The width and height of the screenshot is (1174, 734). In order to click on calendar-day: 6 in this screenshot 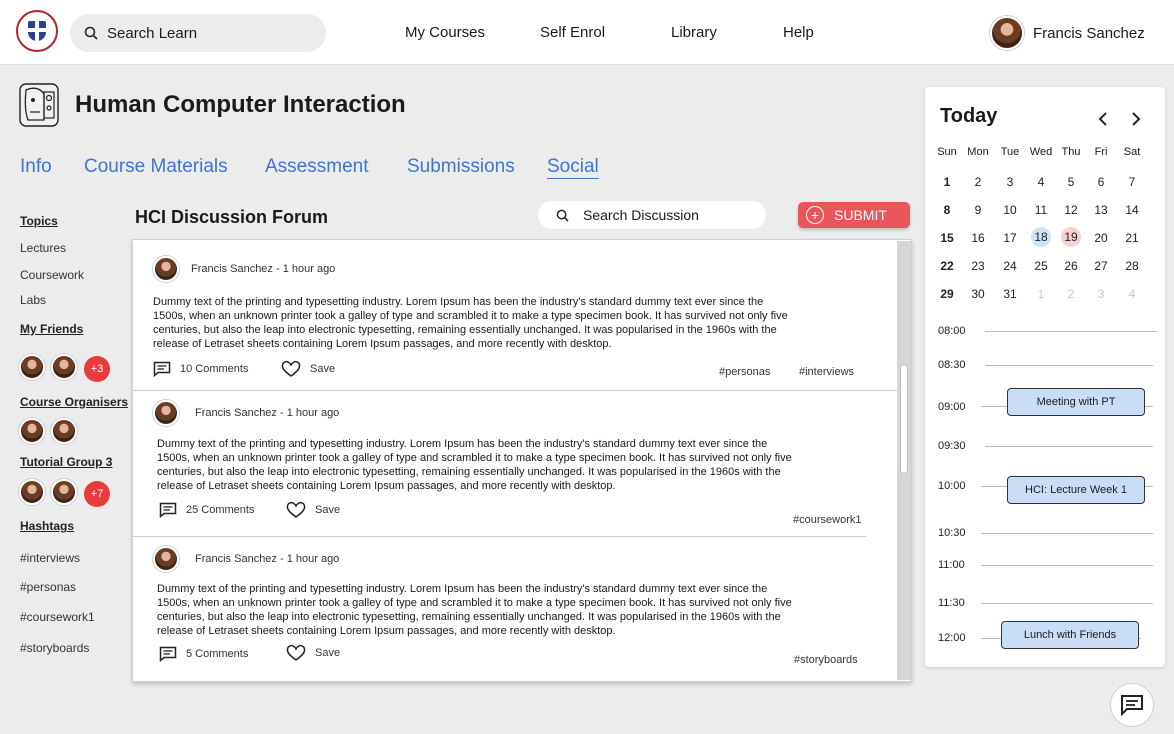, I will do `click(1101, 182)`.